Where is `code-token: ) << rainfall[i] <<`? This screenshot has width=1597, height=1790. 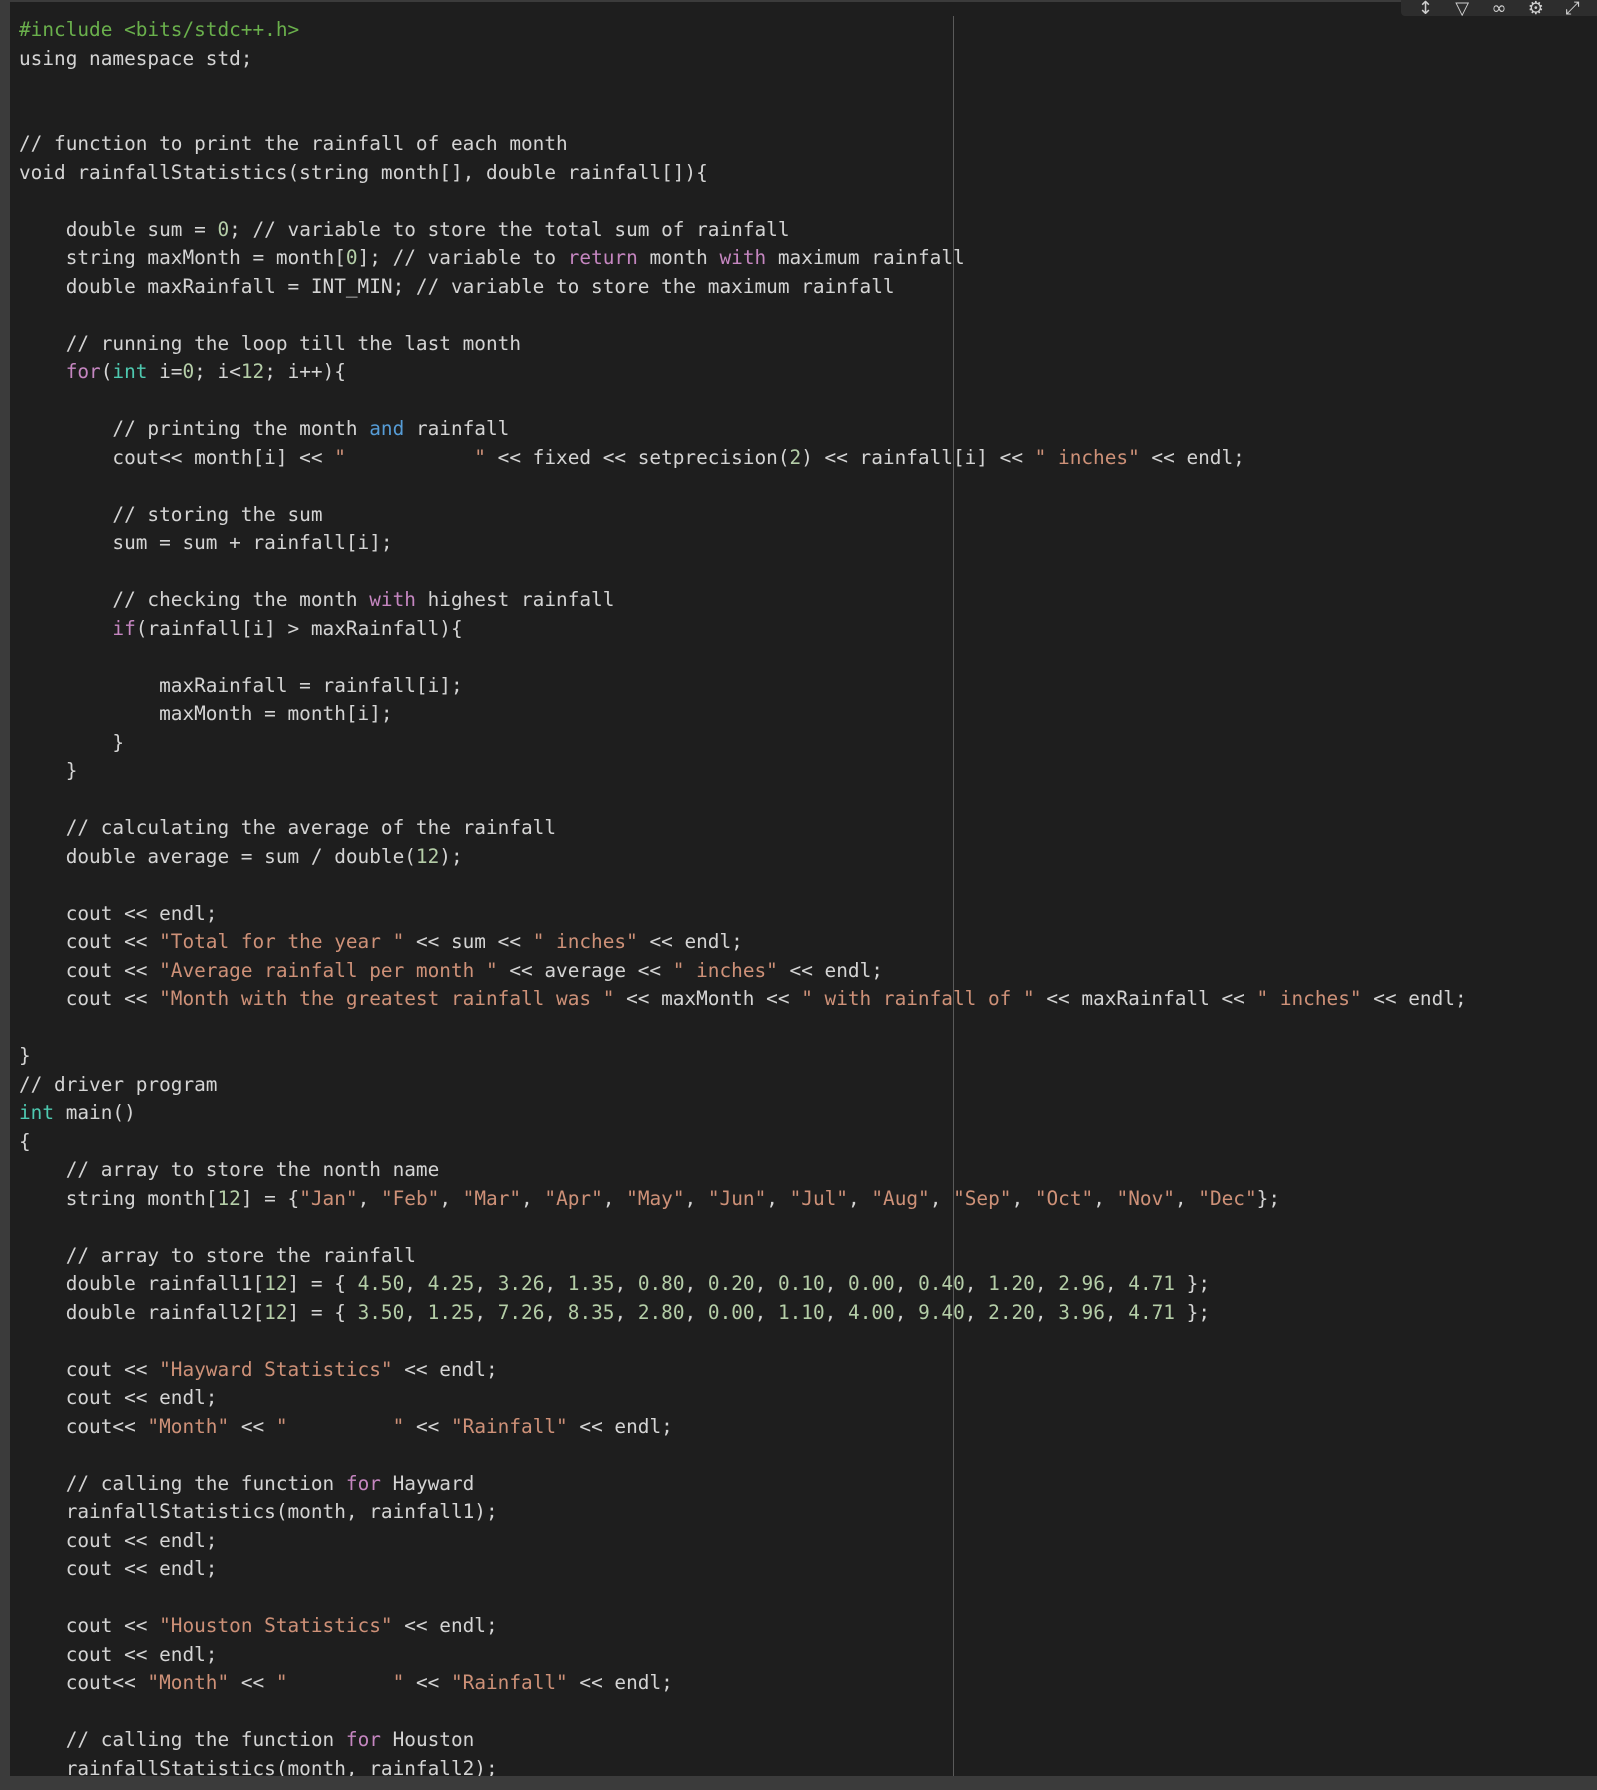 code-token: ) << rainfall[i] << is located at coordinates (918, 457).